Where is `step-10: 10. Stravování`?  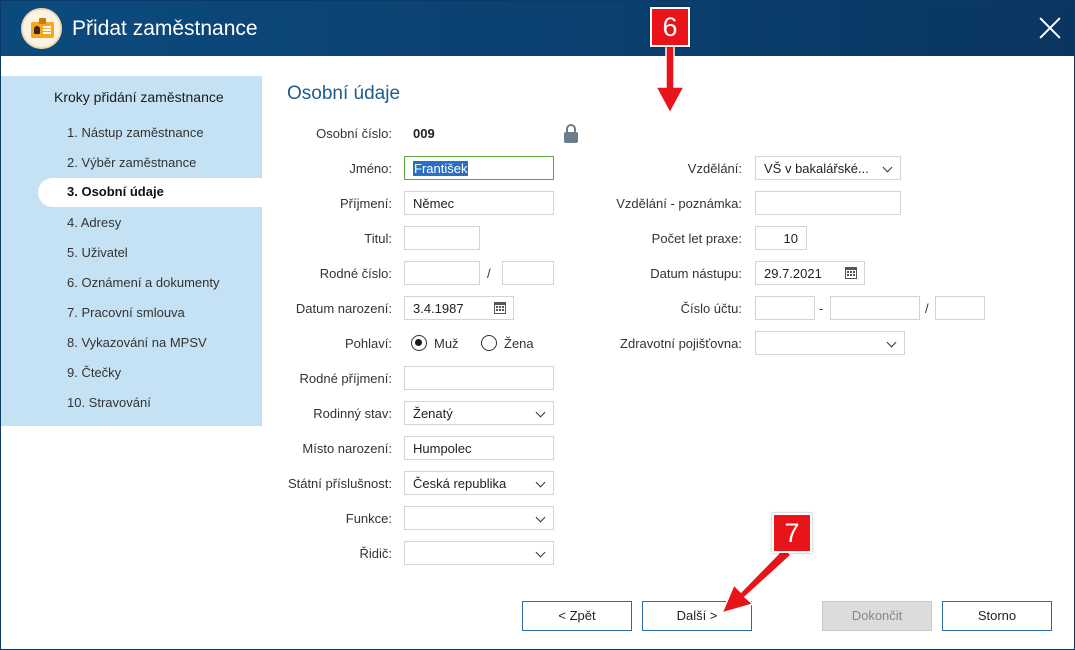 step-10: 10. Stravování is located at coordinates (109, 402).